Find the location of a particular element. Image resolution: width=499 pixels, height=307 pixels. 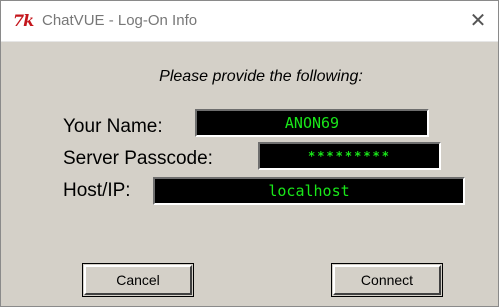

cancel-button-label: Cancel is located at coordinates (138, 280).